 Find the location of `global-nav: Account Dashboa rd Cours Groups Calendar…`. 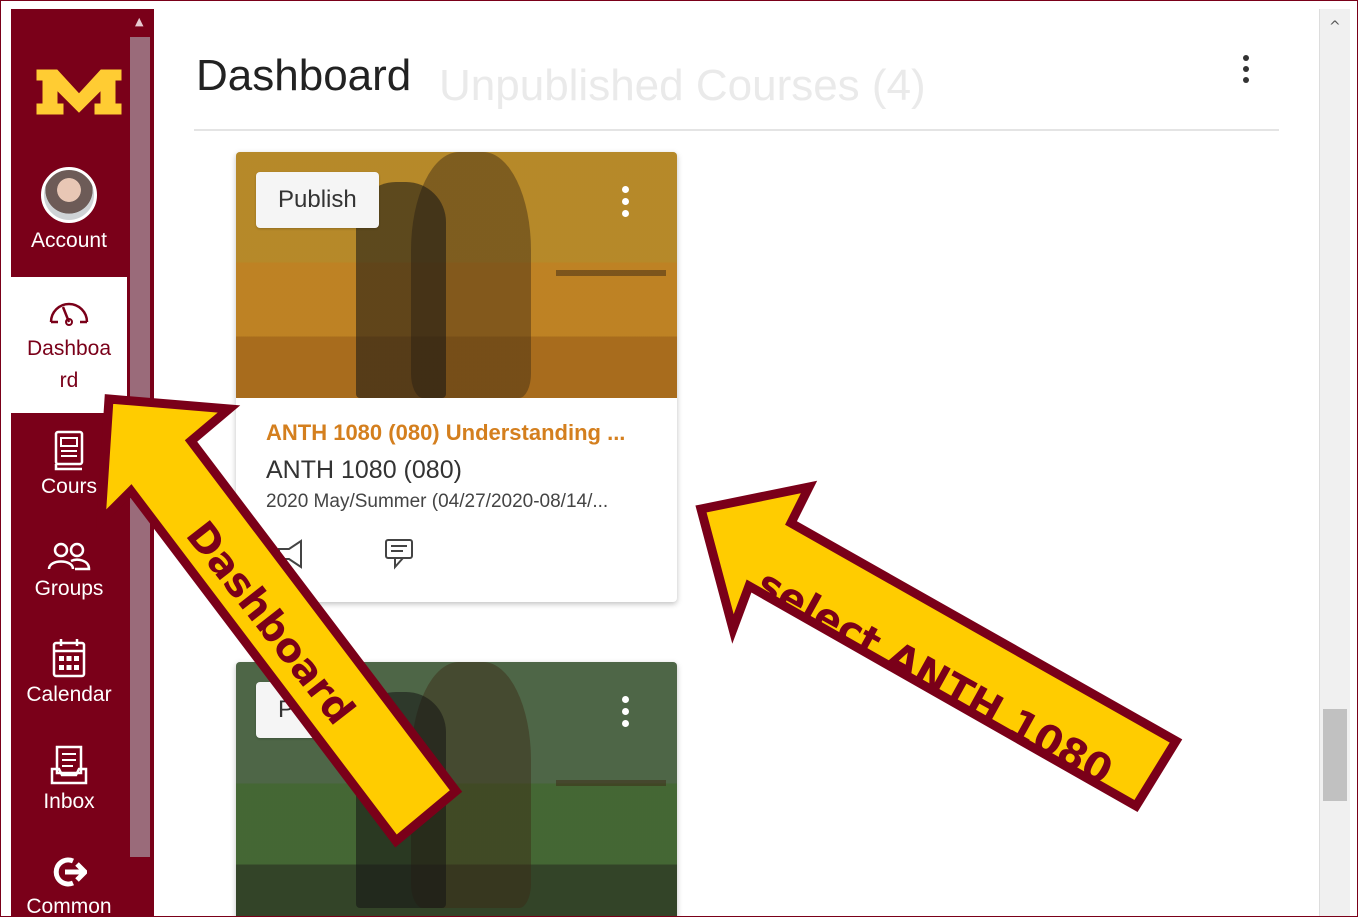

global-nav: Account Dashboa rd Cours Groups Calendar… is located at coordinates (69, 463).